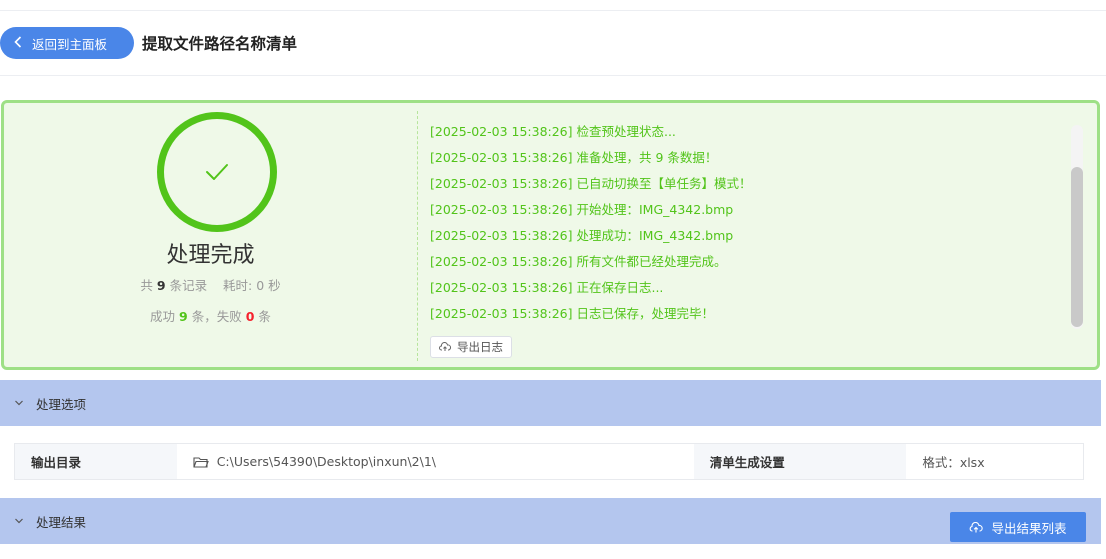 The image size is (1106, 559). Describe the element at coordinates (417, 236) in the screenshot. I see `panel-divider` at that location.